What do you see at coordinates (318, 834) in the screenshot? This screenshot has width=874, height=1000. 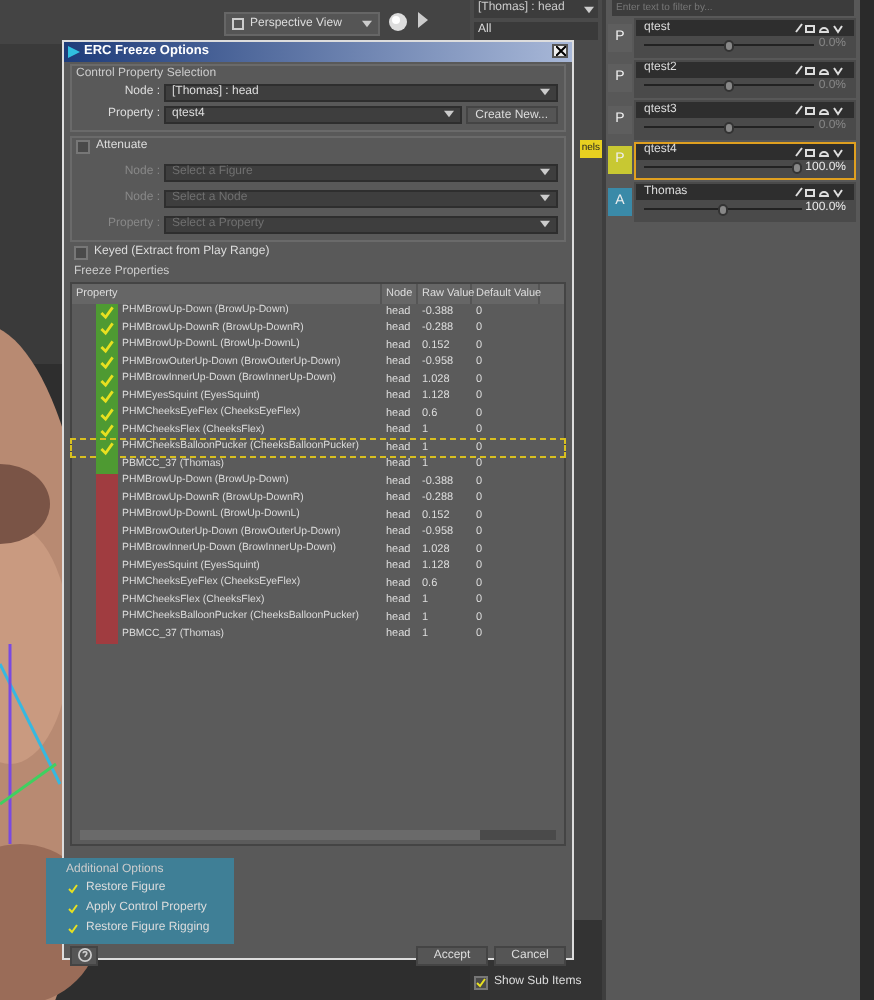 I see `scrollbar` at bounding box center [318, 834].